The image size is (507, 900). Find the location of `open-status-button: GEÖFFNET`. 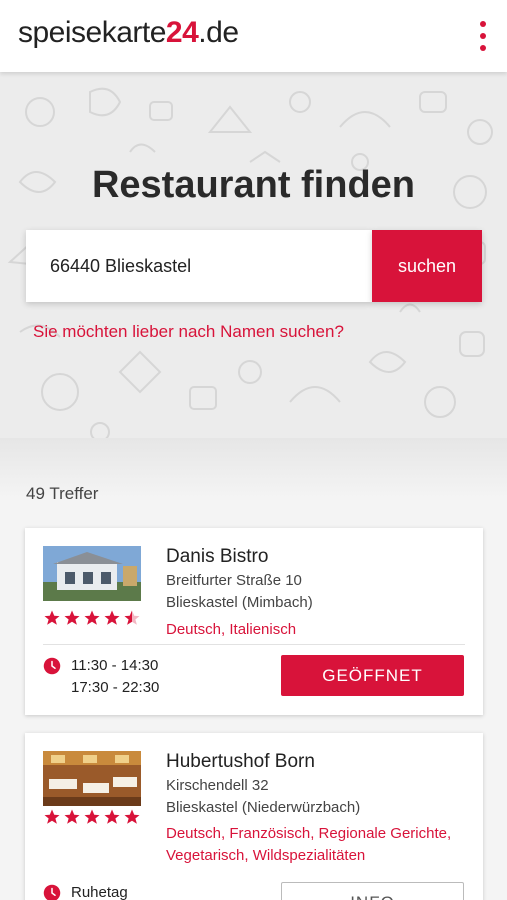

open-status-button: GEÖFFNET is located at coordinates (372, 675).